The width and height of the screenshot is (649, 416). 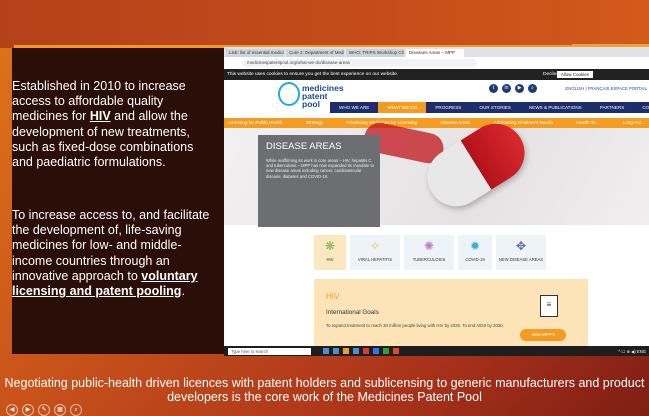 What do you see at coordinates (493, 88) in the screenshot?
I see `twitter-icon: t` at bounding box center [493, 88].